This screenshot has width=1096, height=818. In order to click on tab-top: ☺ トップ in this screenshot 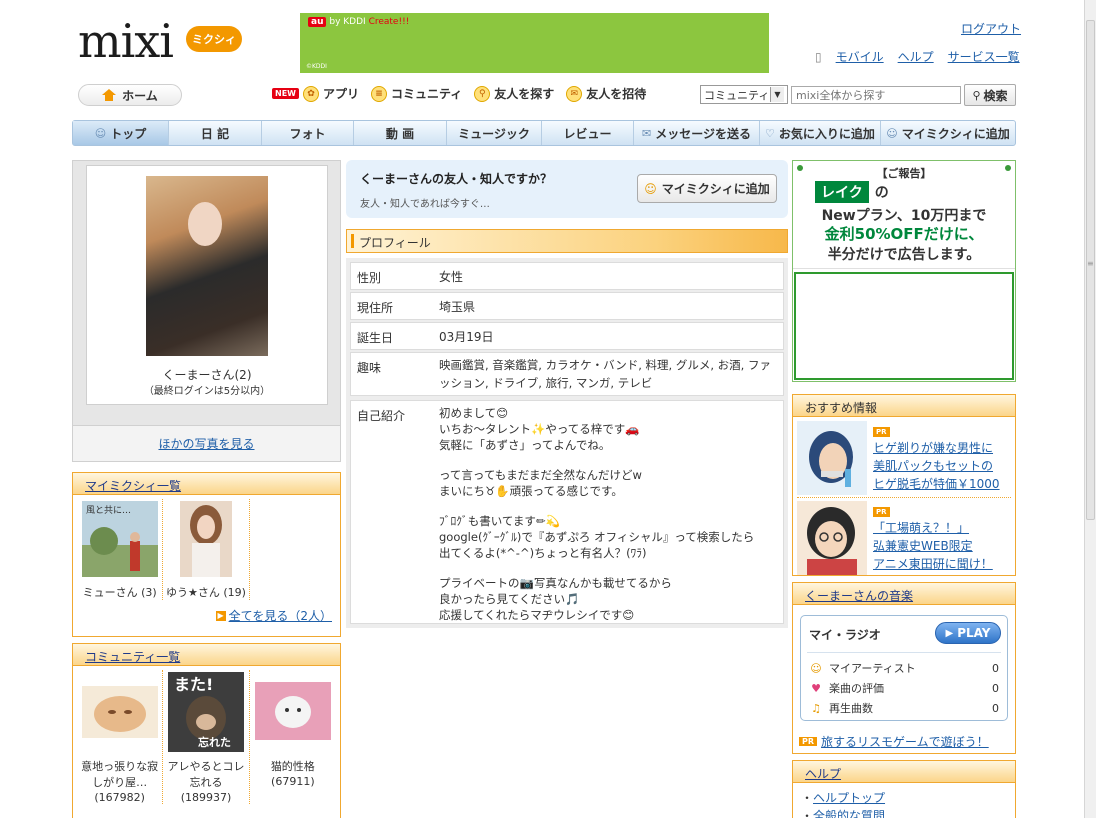, I will do `click(121, 133)`.